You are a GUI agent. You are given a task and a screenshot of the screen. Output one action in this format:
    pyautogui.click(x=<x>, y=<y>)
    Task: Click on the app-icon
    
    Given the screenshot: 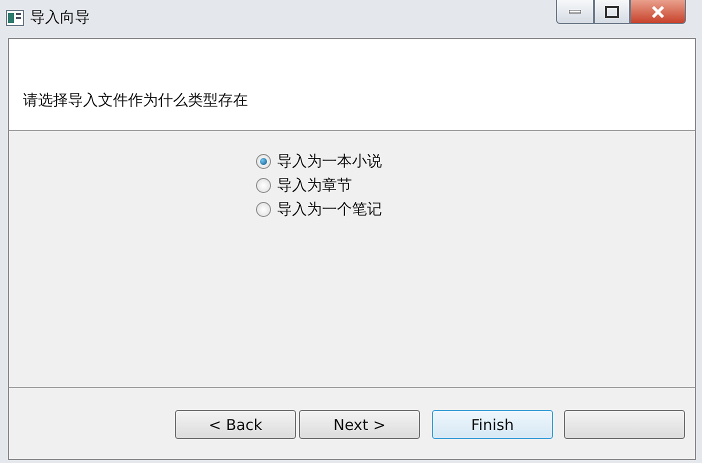 What is the action you would take?
    pyautogui.click(x=15, y=18)
    